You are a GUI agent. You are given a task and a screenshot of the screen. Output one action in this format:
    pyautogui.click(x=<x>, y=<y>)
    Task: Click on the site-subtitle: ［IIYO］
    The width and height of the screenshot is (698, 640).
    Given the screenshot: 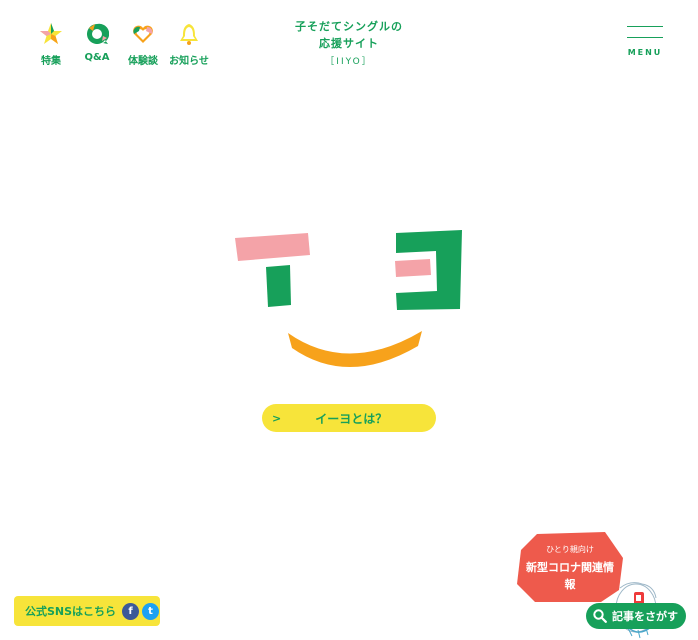 What is the action you would take?
    pyautogui.click(x=349, y=62)
    